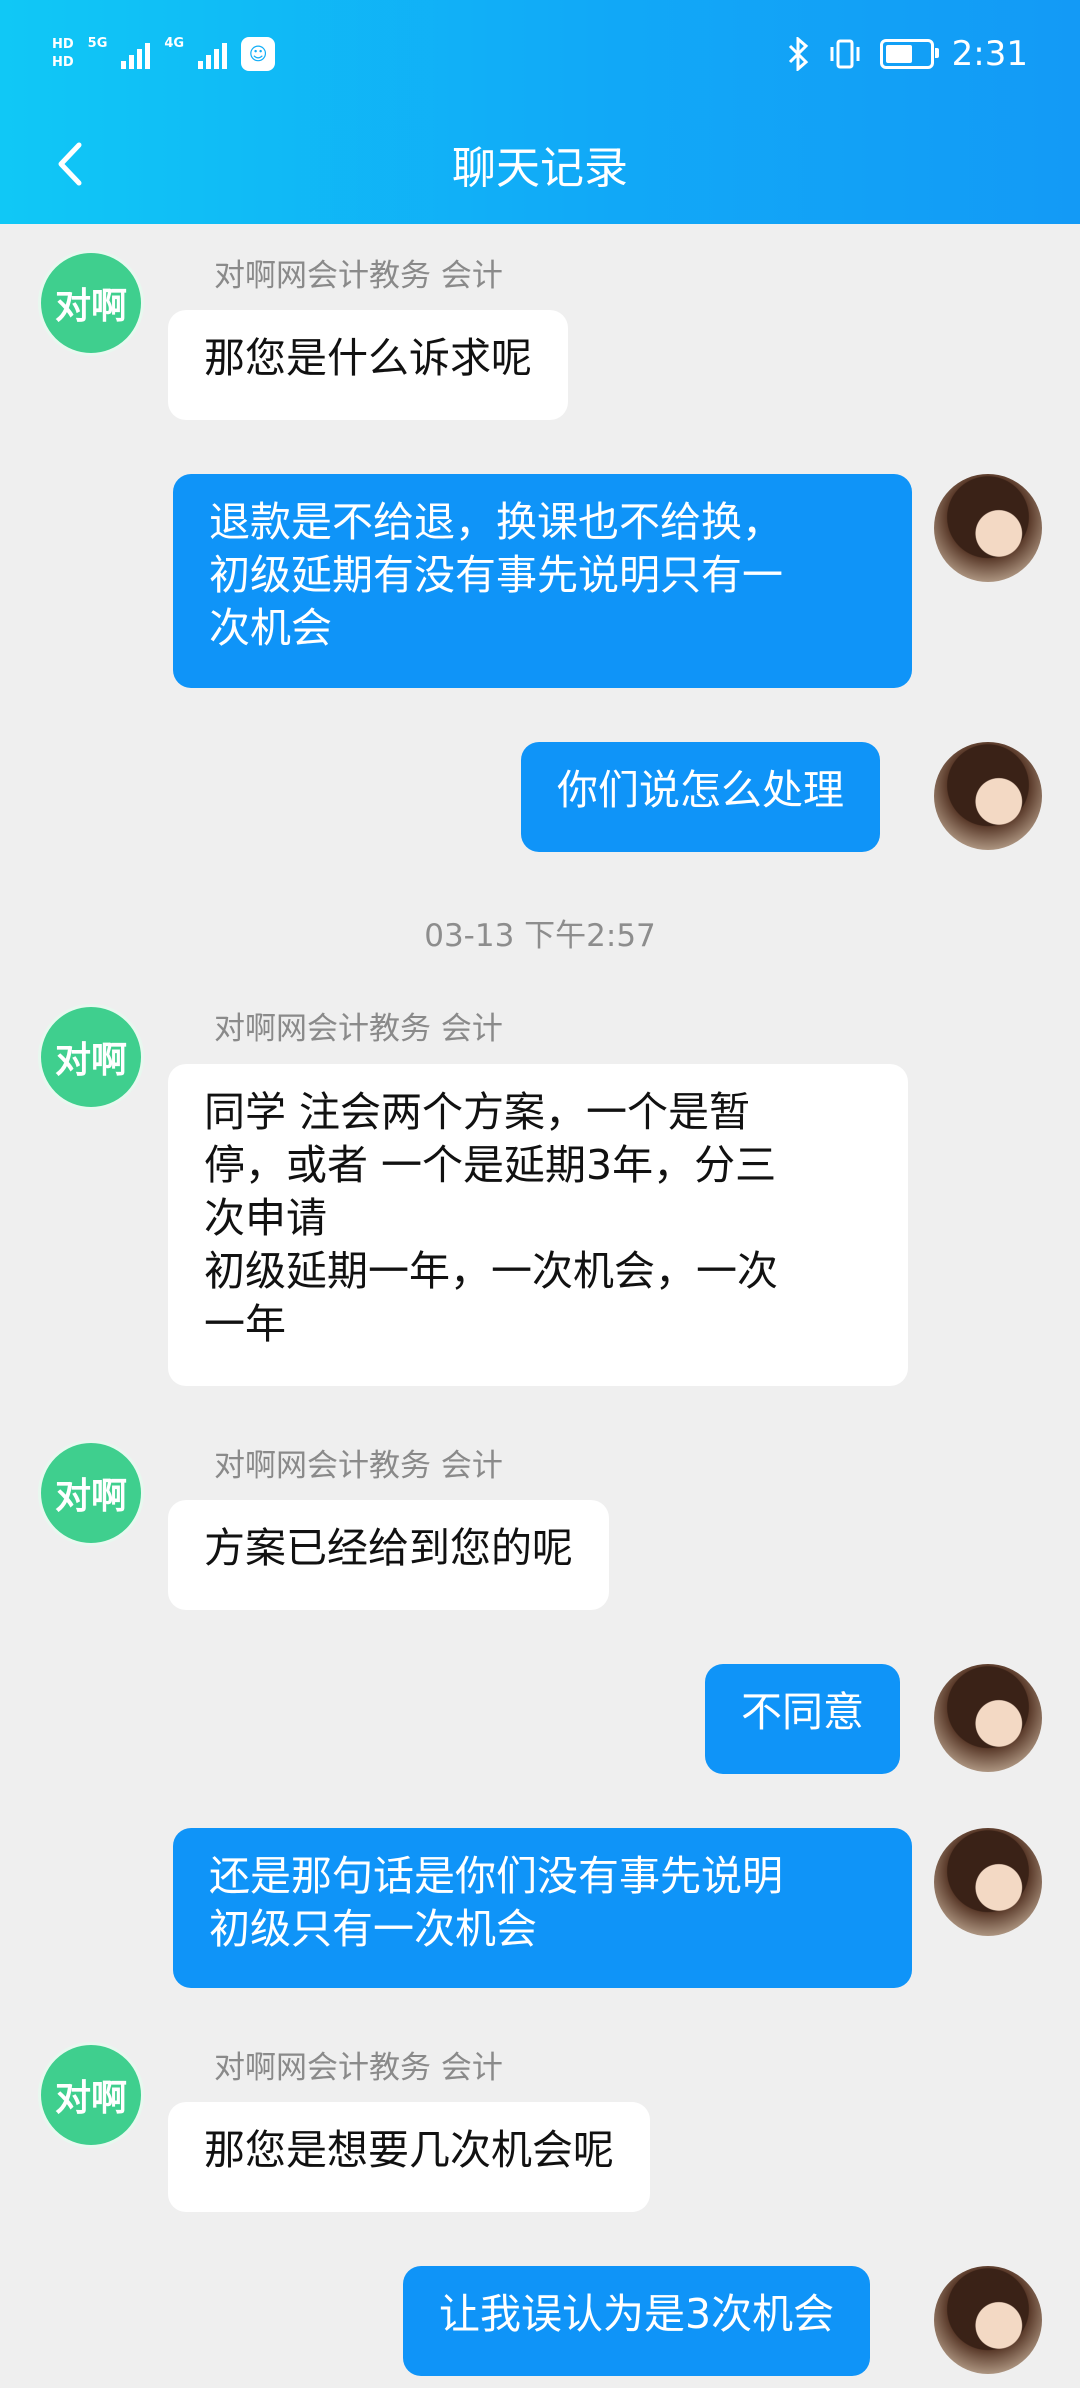 The width and height of the screenshot is (1080, 2388). Describe the element at coordinates (542, 581) in the screenshot. I see `message-bubble-outgoing: 退款是不给退，换课也不给换， 初级延期有没有事先说明只有一 次机会` at that location.